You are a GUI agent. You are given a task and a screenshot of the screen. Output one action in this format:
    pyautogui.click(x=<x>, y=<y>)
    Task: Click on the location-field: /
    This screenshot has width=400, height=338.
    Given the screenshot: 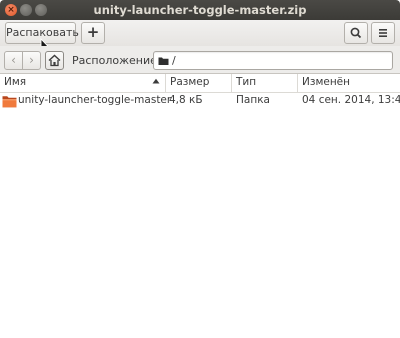 What is the action you would take?
    pyautogui.click(x=273, y=60)
    